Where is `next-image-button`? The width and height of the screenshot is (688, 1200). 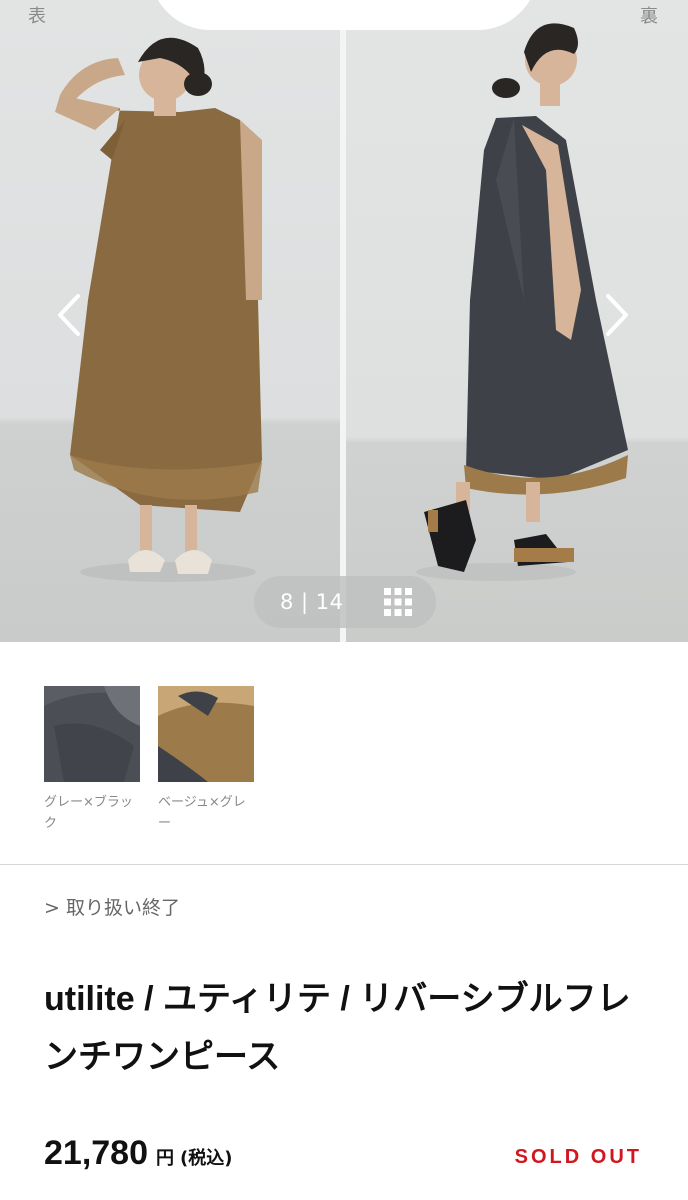 next-image-button is located at coordinates (617, 315).